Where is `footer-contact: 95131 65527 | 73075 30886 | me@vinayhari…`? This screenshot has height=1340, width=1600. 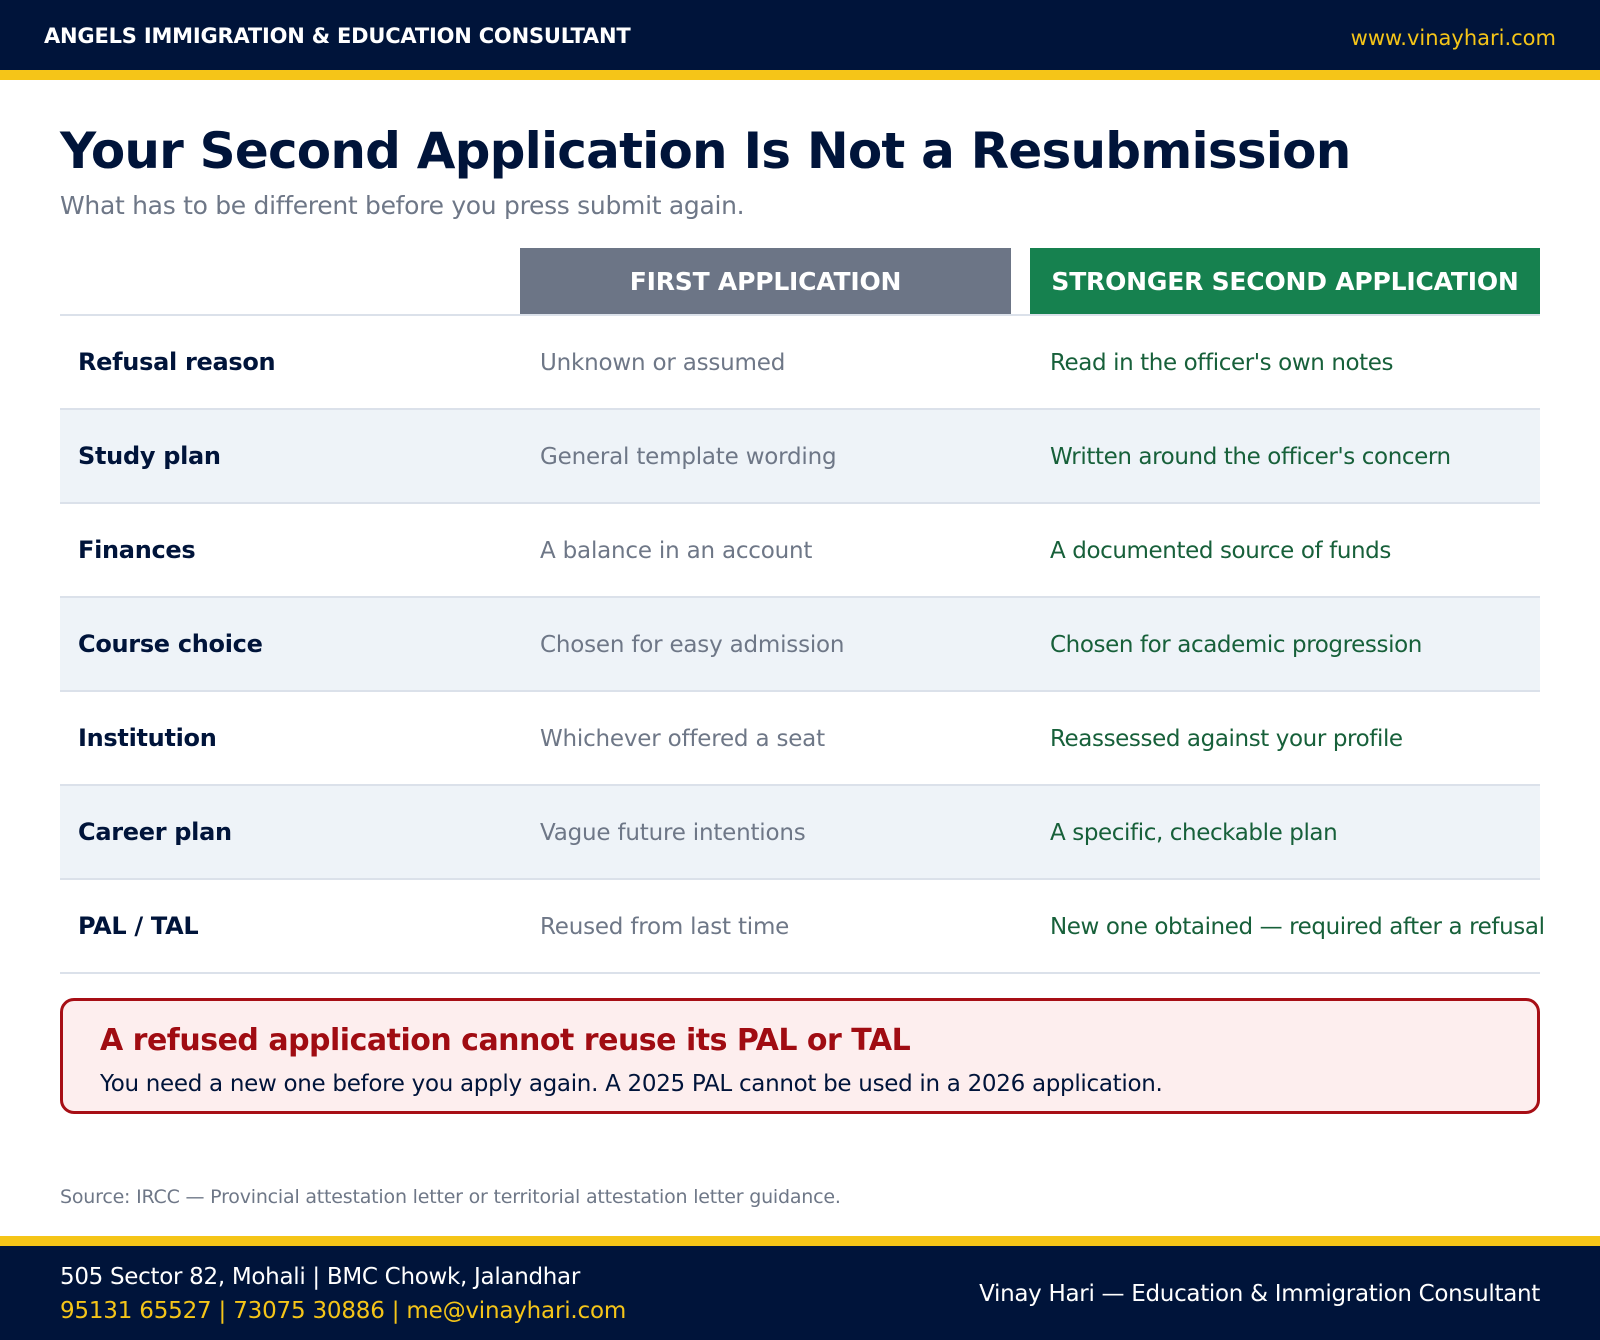 footer-contact: 95131 65527 | 73075 30886 | me@vinayhari… is located at coordinates (343, 1311).